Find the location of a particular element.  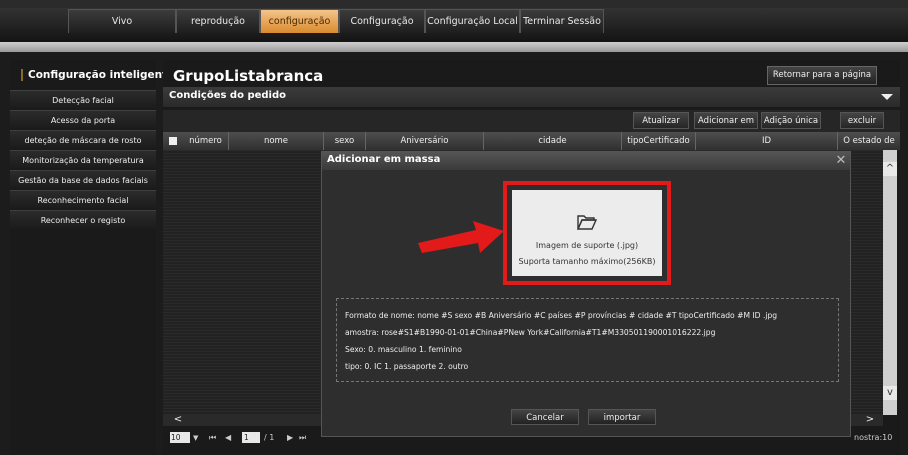

column-header-number: número is located at coordinates (206, 141).